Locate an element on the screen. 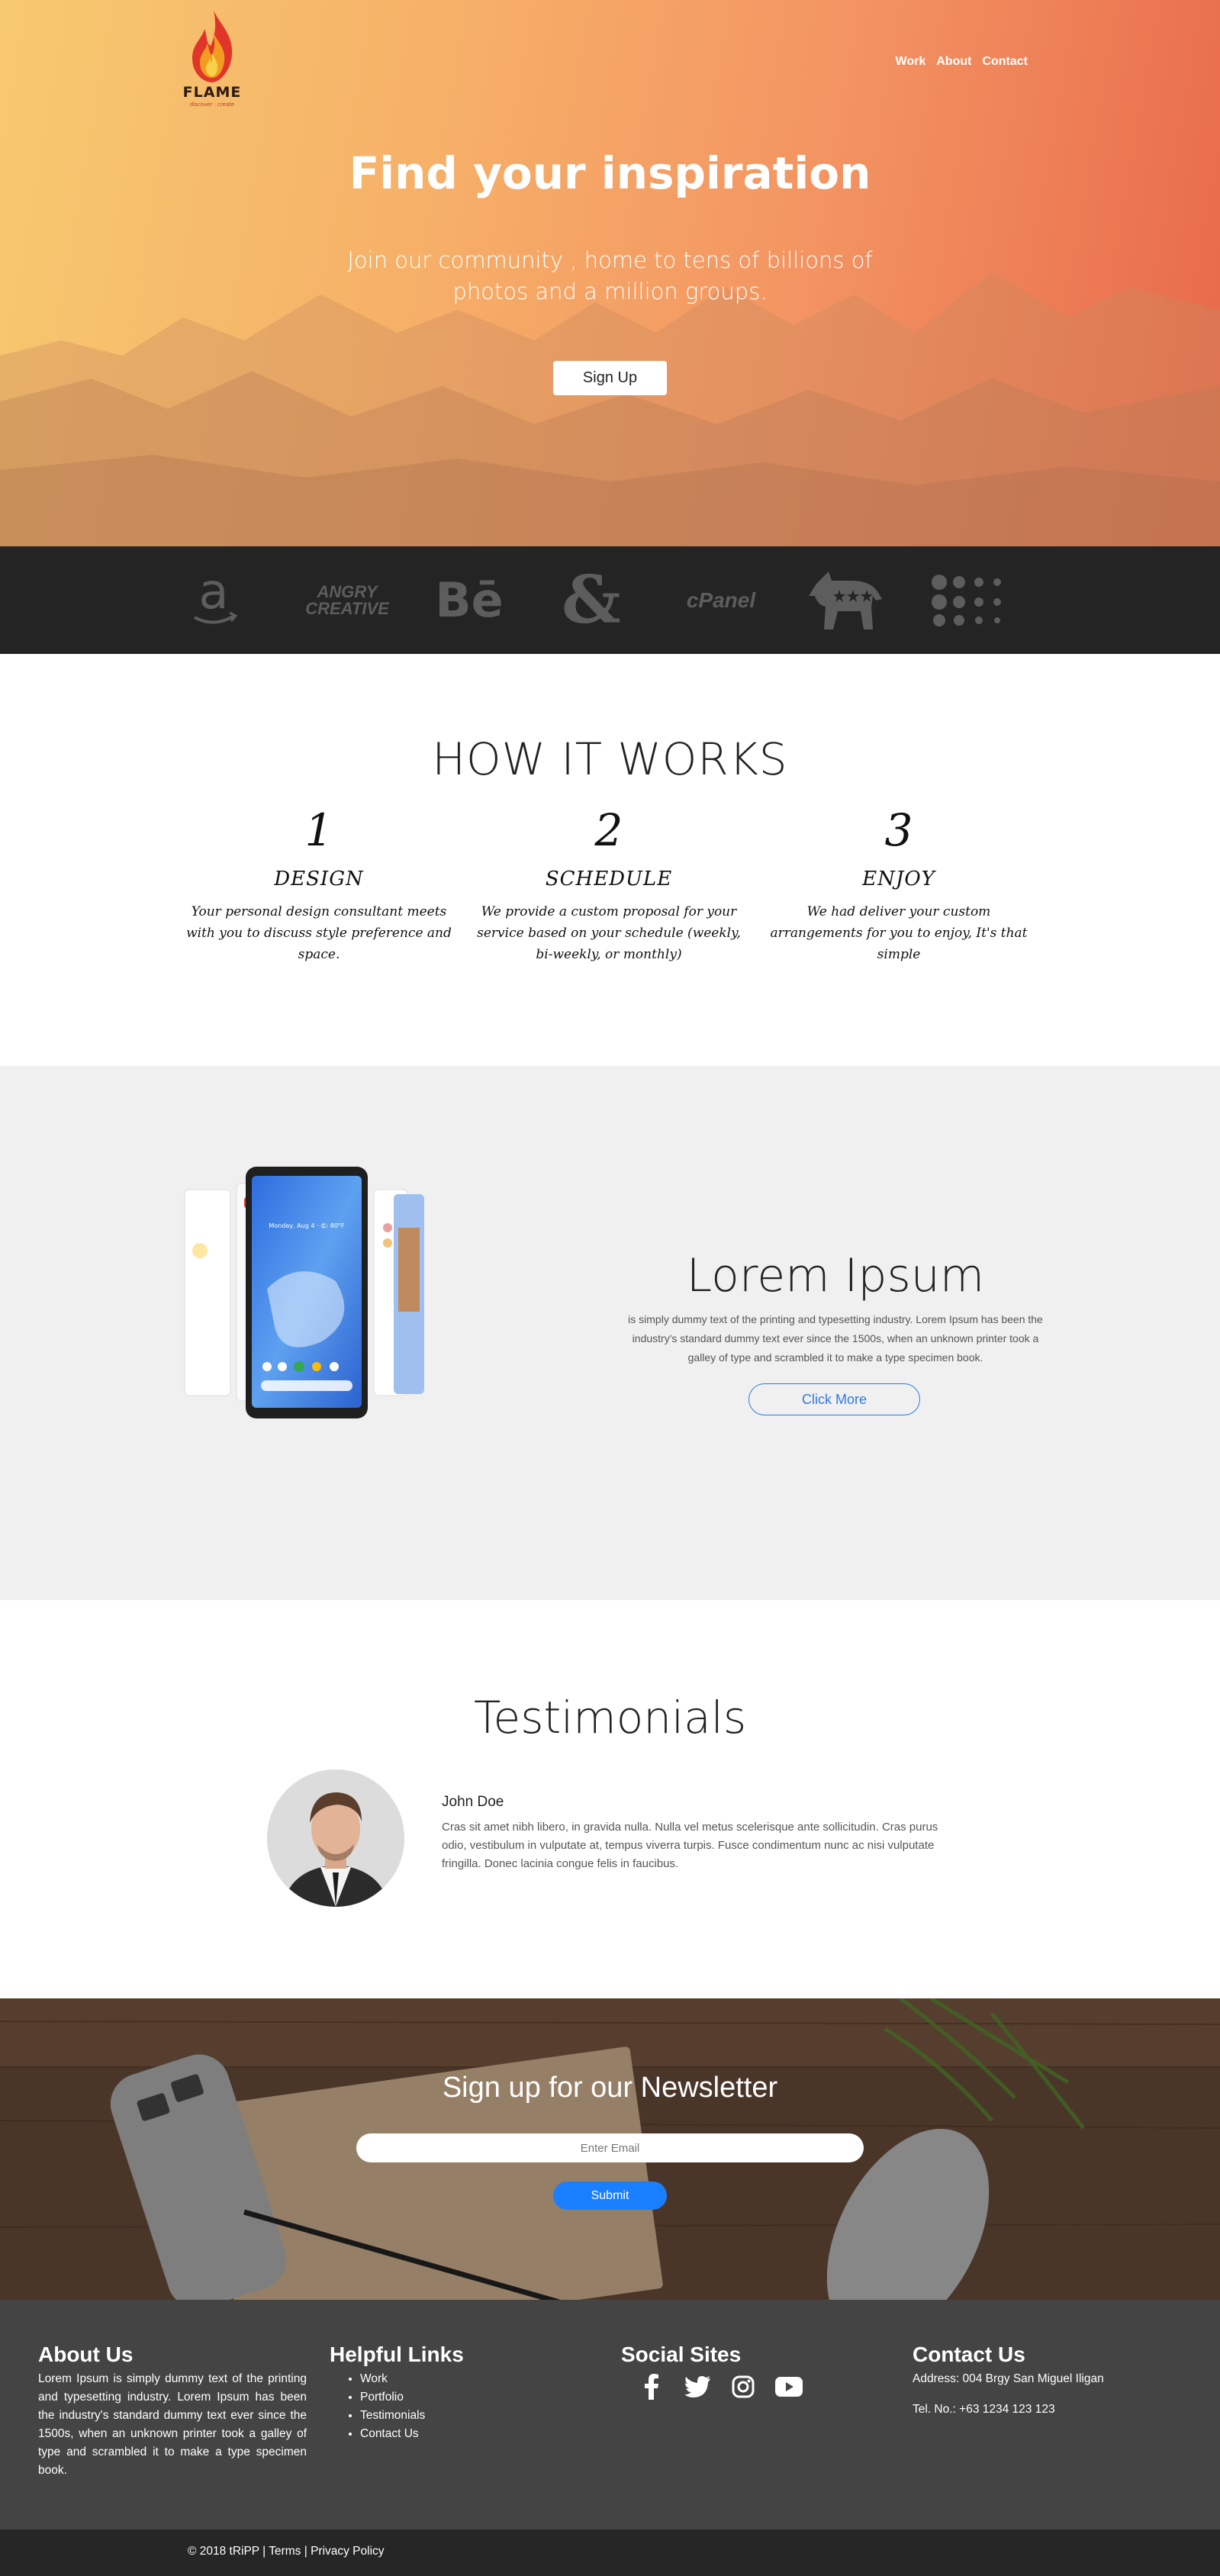 This screenshot has width=1220, height=2576. footer-about-title: About Us is located at coordinates (86, 2354).